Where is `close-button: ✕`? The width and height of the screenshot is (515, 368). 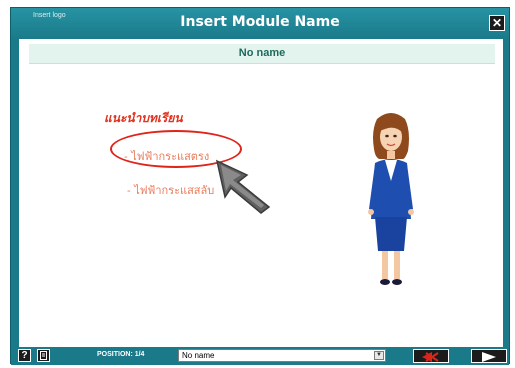
close-button: ✕ is located at coordinates (497, 23).